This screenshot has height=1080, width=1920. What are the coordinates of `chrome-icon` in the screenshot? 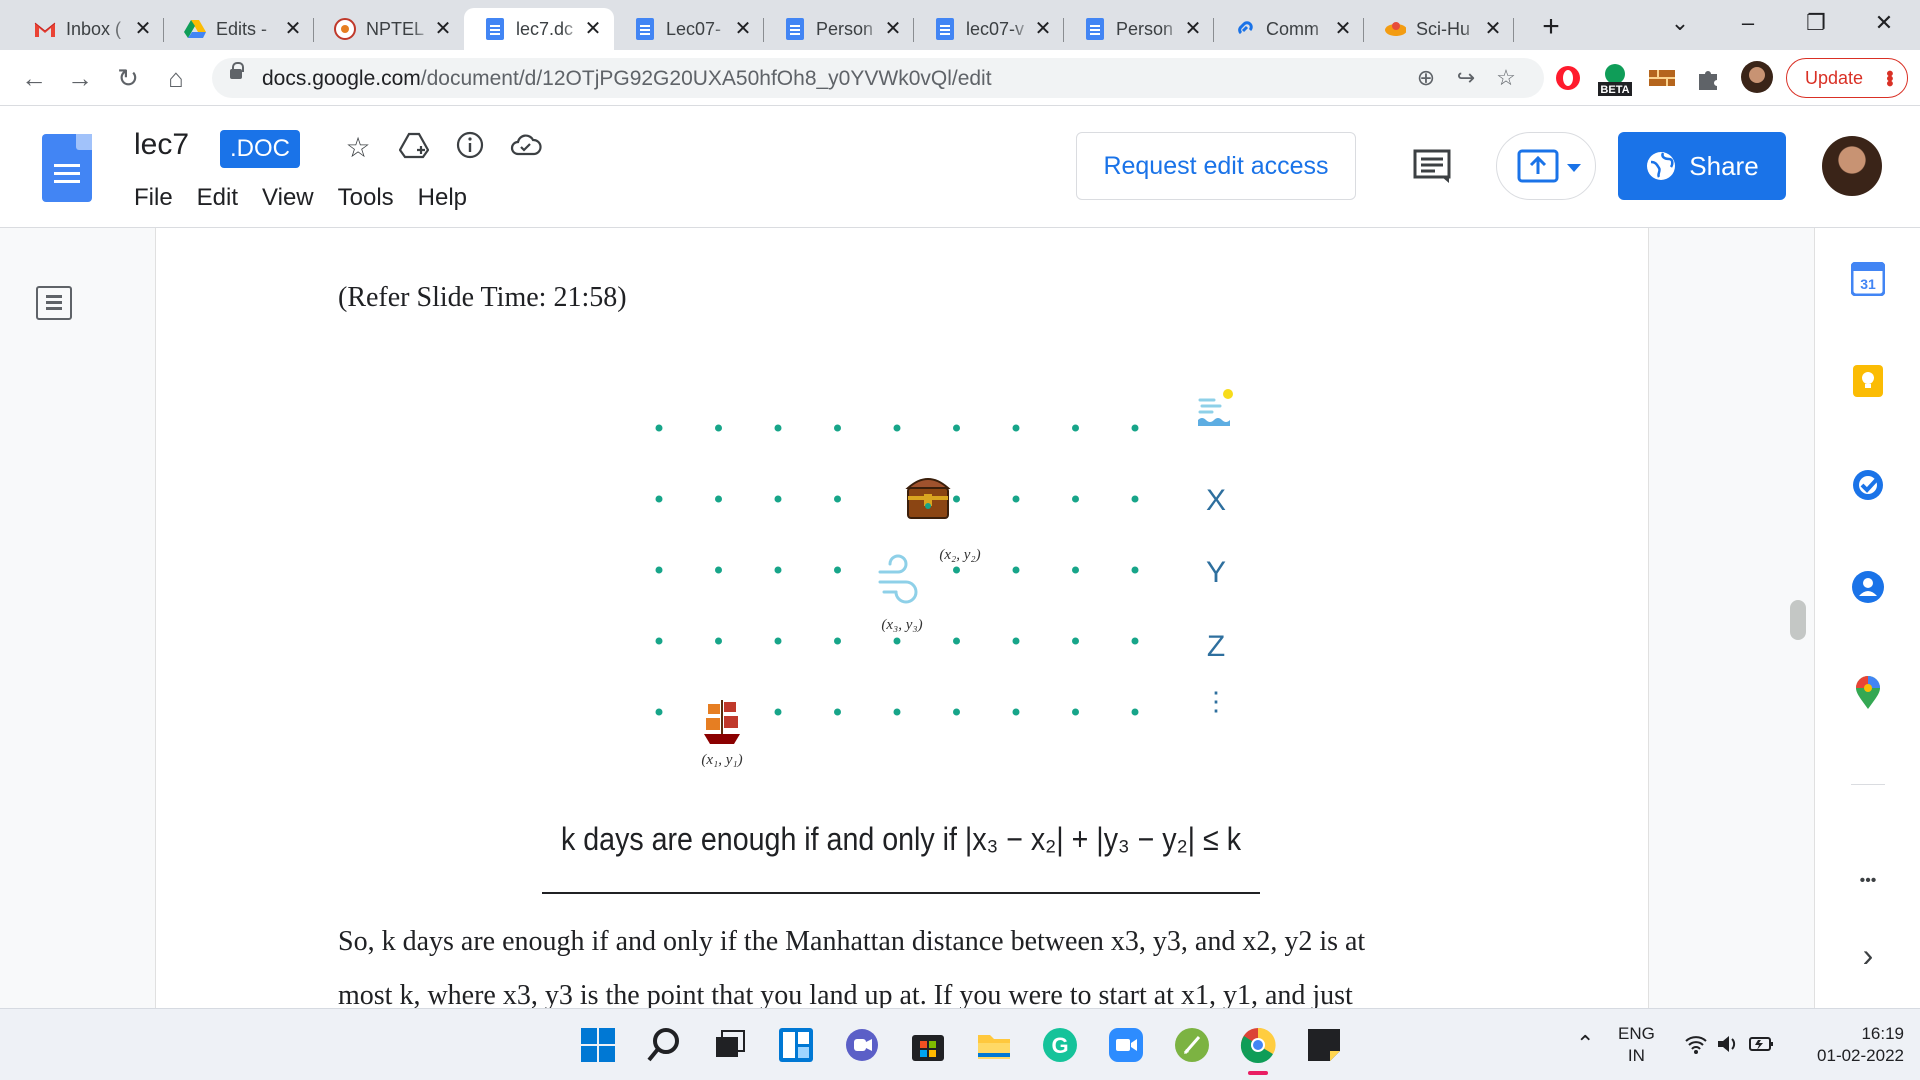 It's located at (1258, 1045).